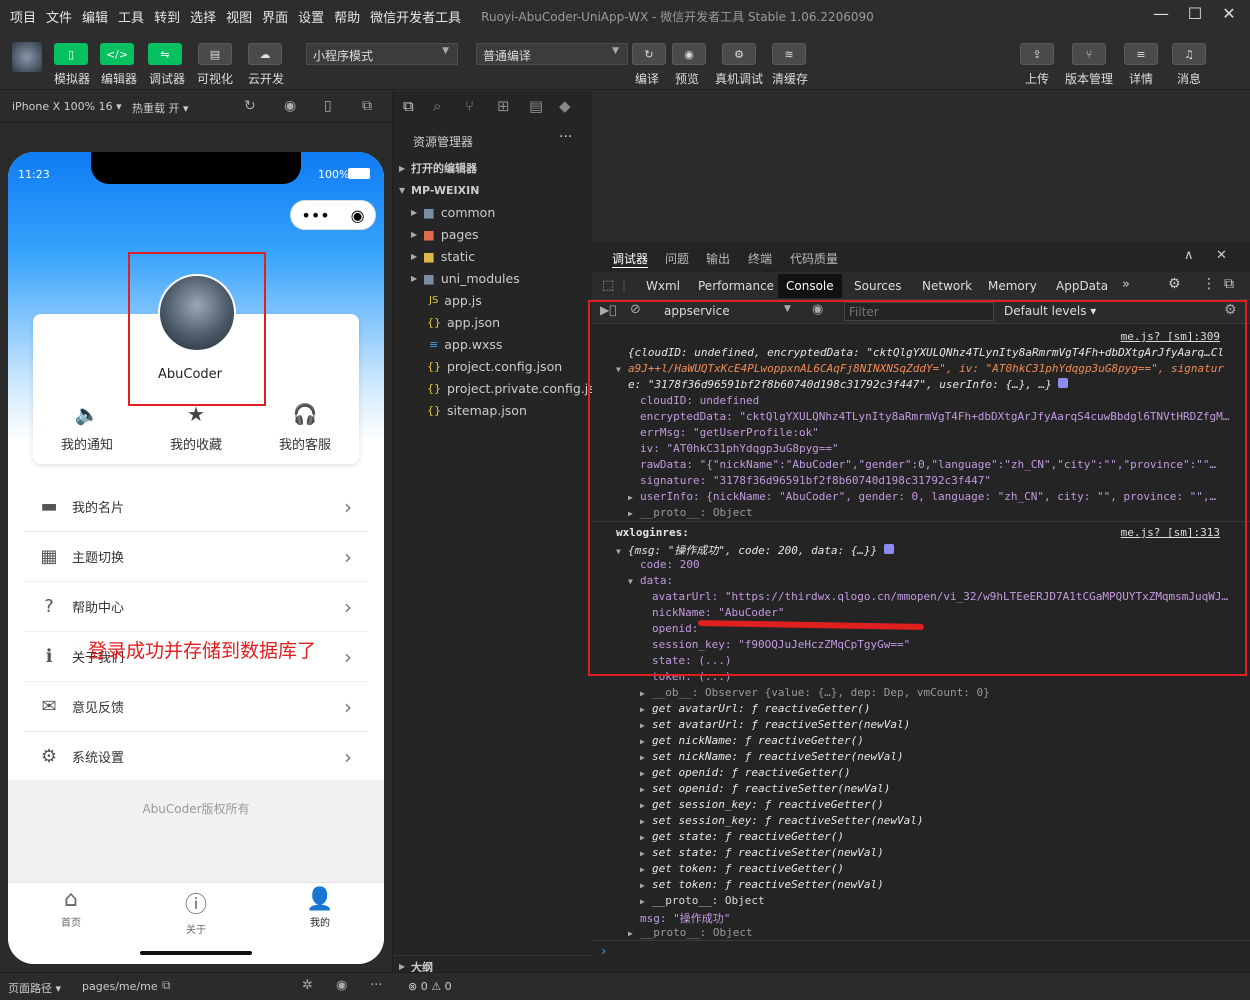 Image resolution: width=1250 pixels, height=1000 pixels. What do you see at coordinates (315, 215) in the screenshot?
I see `more-icon: •••` at bounding box center [315, 215].